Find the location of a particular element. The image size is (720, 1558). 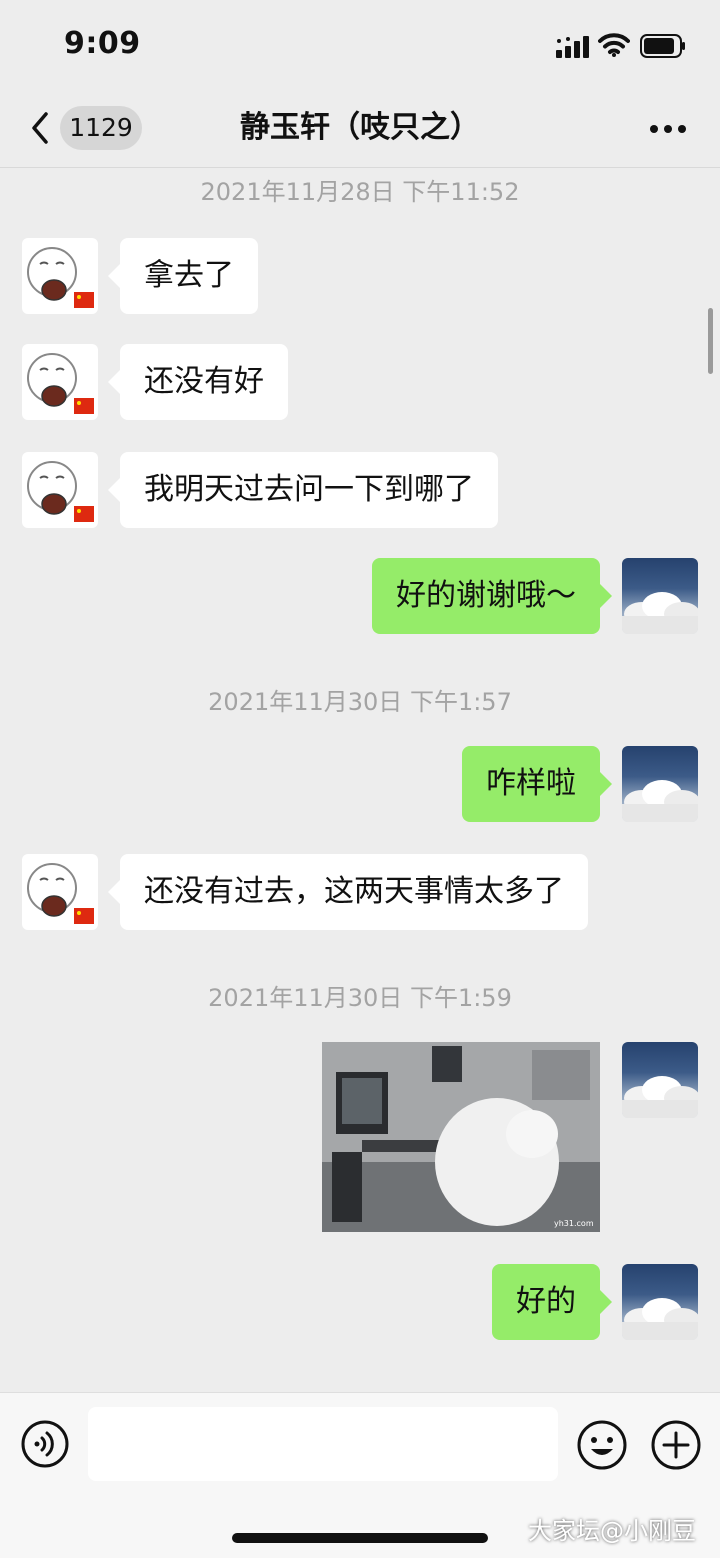

gif-image: yh31.com is located at coordinates (461, 1137).